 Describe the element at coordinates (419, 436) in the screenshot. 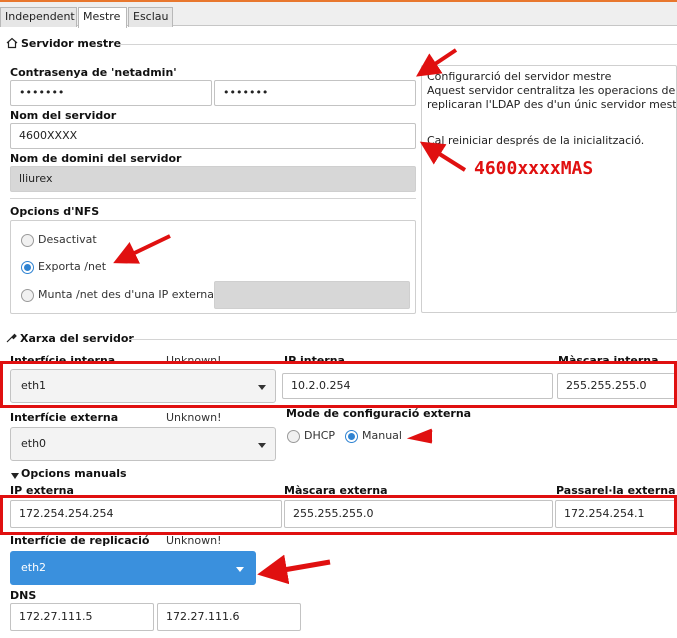

I see `arrow-to-manual-mode` at that location.